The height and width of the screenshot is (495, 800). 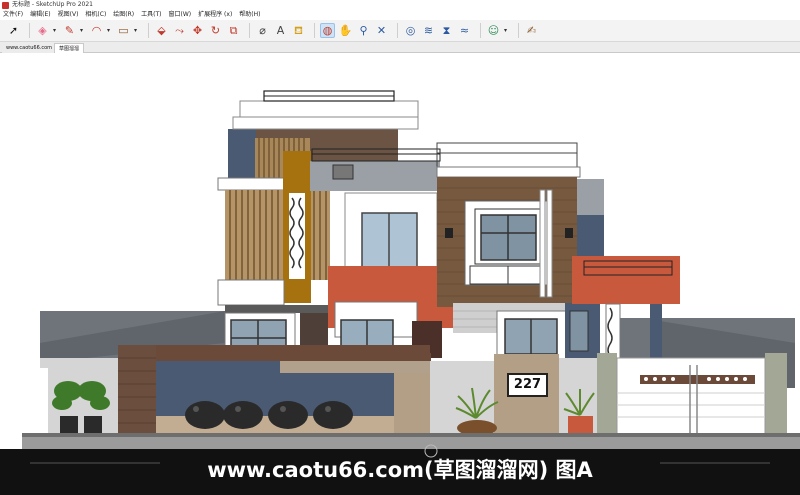 I want to click on menu-edit: 编辑(E), so click(x=40, y=15).